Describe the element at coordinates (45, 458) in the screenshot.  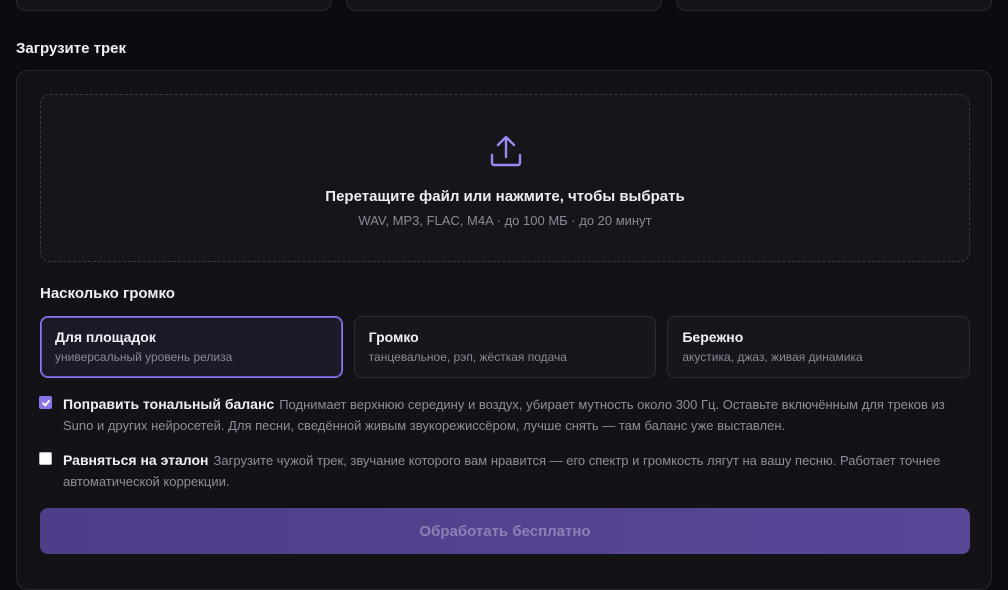
I see `reference-checkbox` at that location.